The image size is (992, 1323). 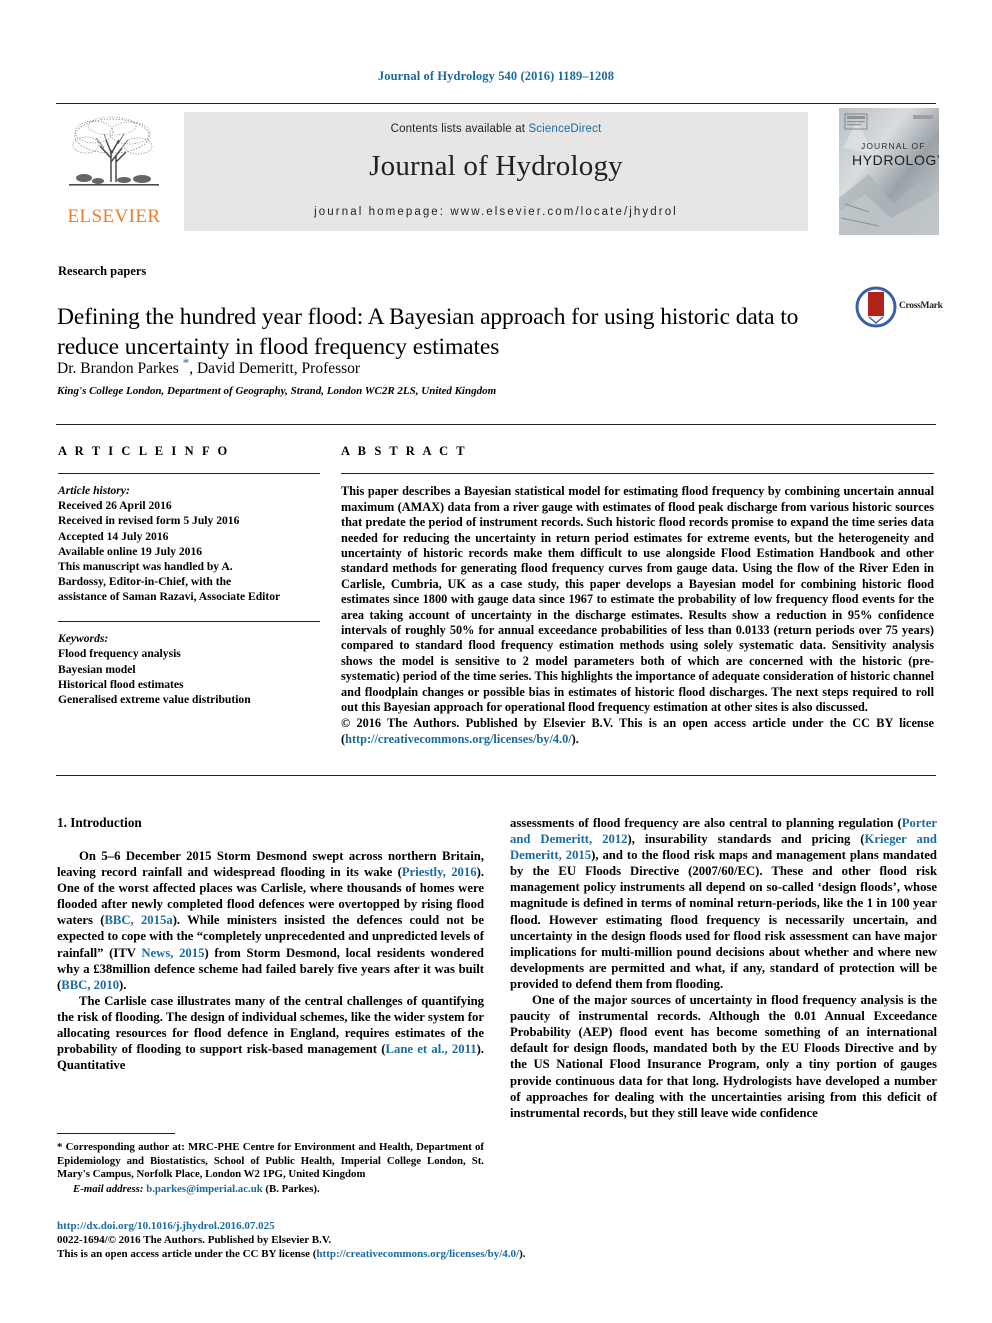 What do you see at coordinates (172, 953) in the screenshot?
I see `citation-link: News, 2015` at bounding box center [172, 953].